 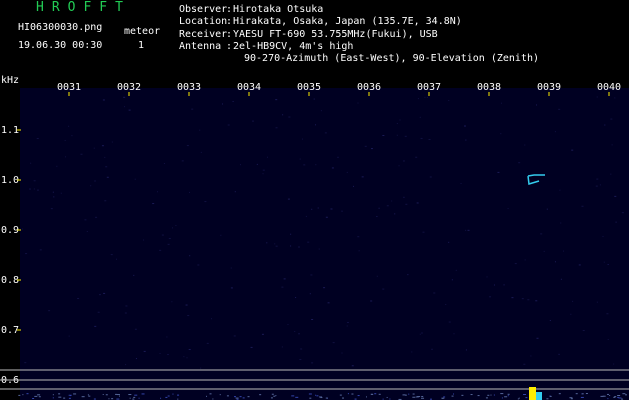 I want to click on observer-colon: :, so click(x=229, y=9).